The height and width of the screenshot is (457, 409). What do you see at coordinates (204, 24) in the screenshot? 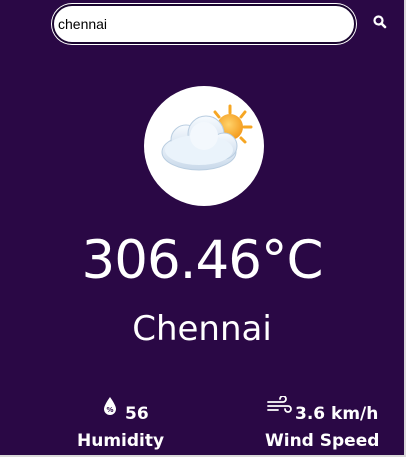
I see `search-input` at bounding box center [204, 24].